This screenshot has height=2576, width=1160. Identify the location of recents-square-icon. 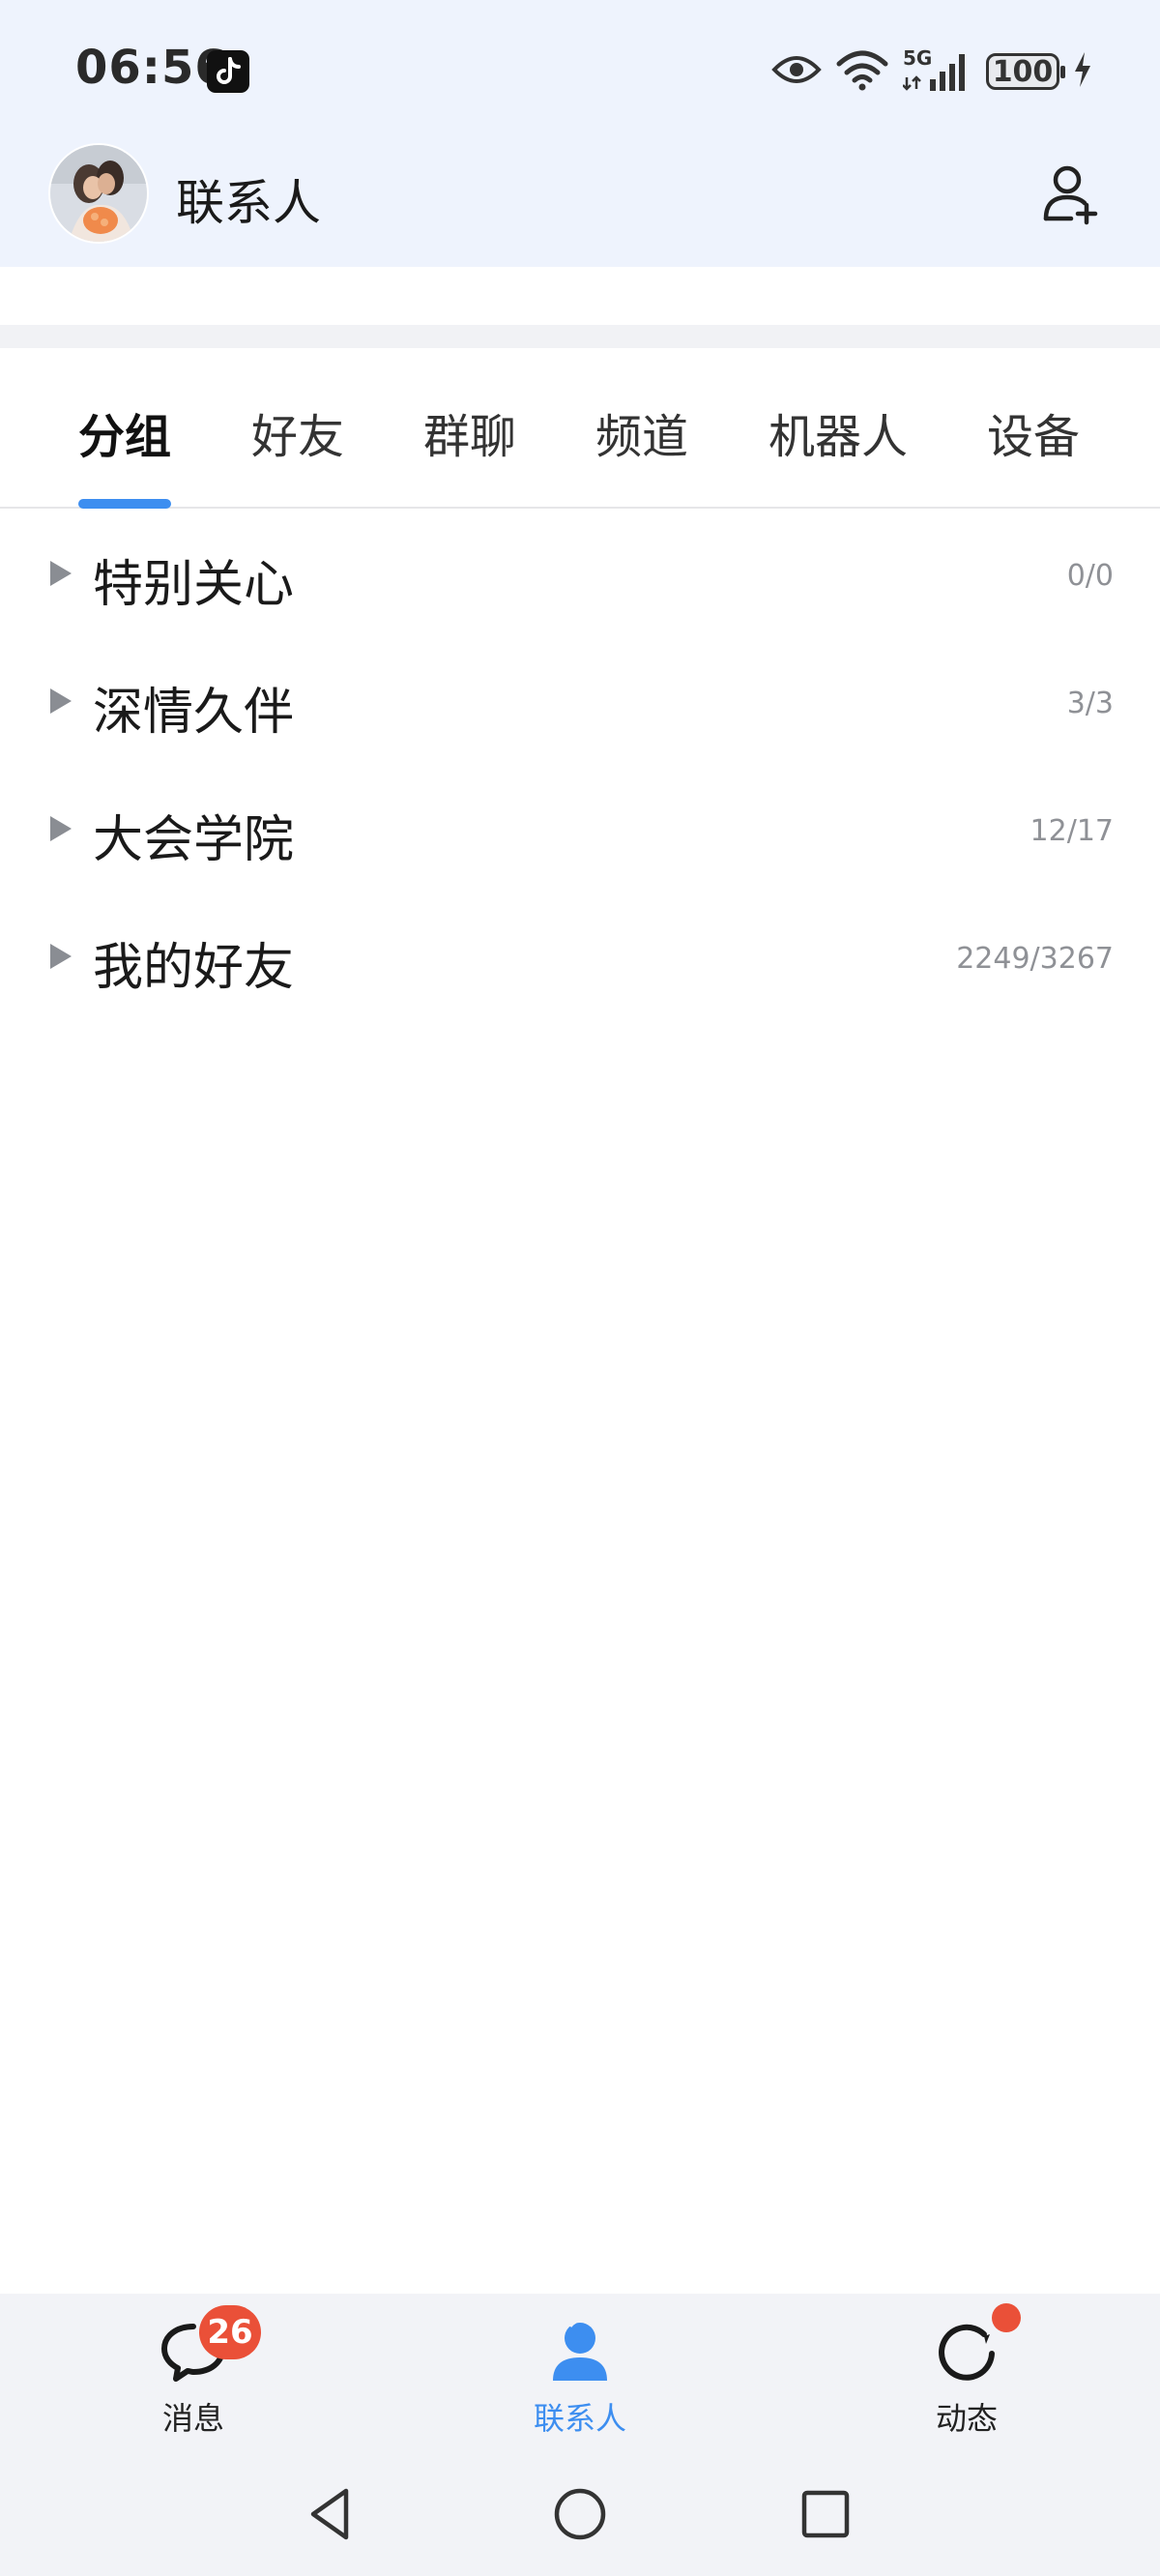
(826, 2514).